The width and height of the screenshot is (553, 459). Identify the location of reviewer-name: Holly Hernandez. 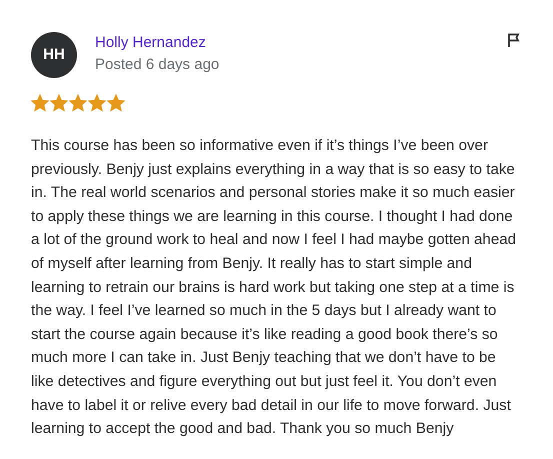
(151, 43).